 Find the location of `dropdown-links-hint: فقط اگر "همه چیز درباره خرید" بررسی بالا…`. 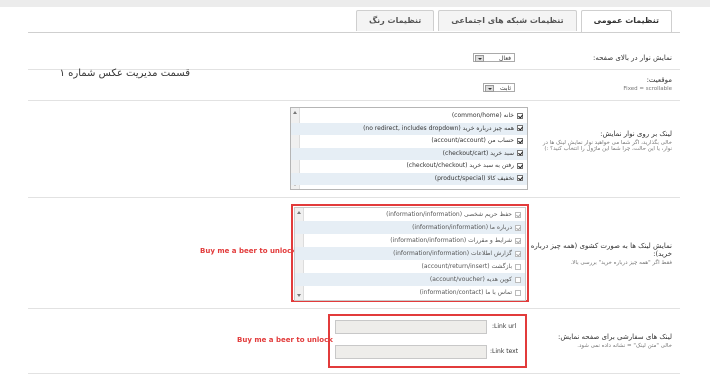

dropdown-links-hint: فقط اگر "همه چیز درباره خرید" بررسی بالا… is located at coordinates (621, 263).